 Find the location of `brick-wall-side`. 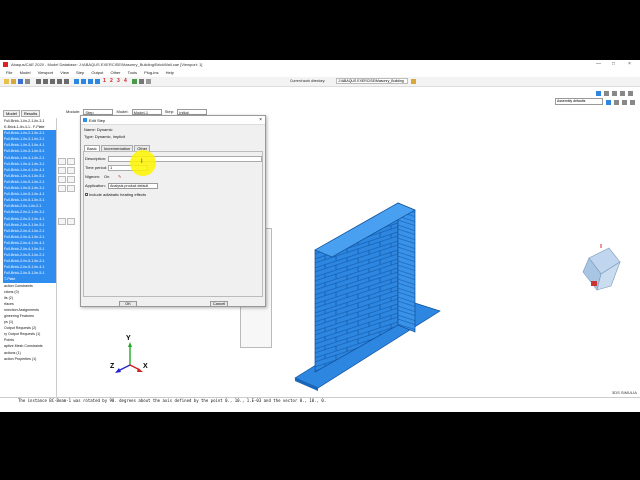

brick-wall-side is located at coordinates (406, 267).